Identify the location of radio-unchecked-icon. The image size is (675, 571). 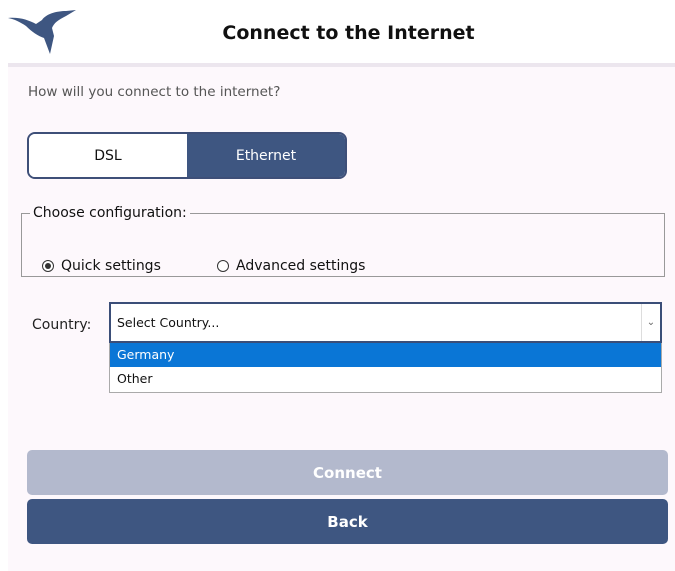
(223, 266).